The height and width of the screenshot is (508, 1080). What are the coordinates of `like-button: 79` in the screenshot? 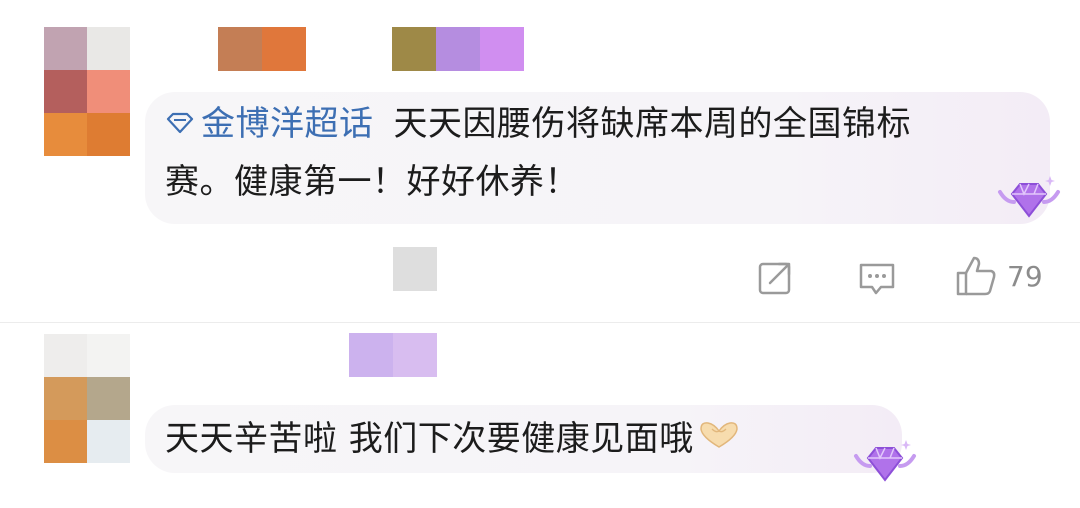 It's located at (999, 276).